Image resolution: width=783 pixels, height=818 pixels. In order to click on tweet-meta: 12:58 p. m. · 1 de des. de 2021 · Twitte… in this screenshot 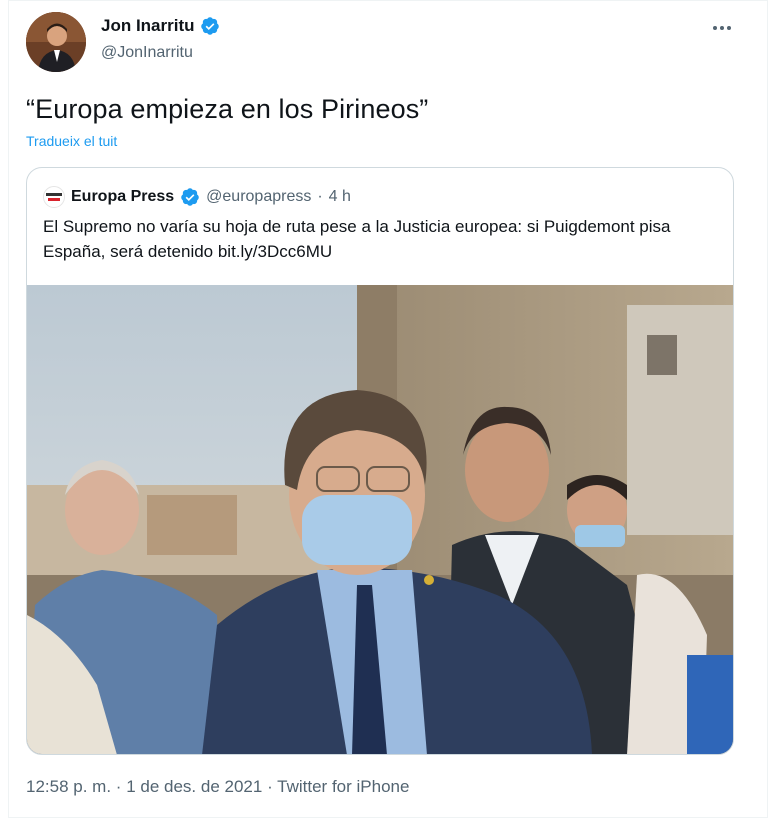, I will do `click(217, 787)`.